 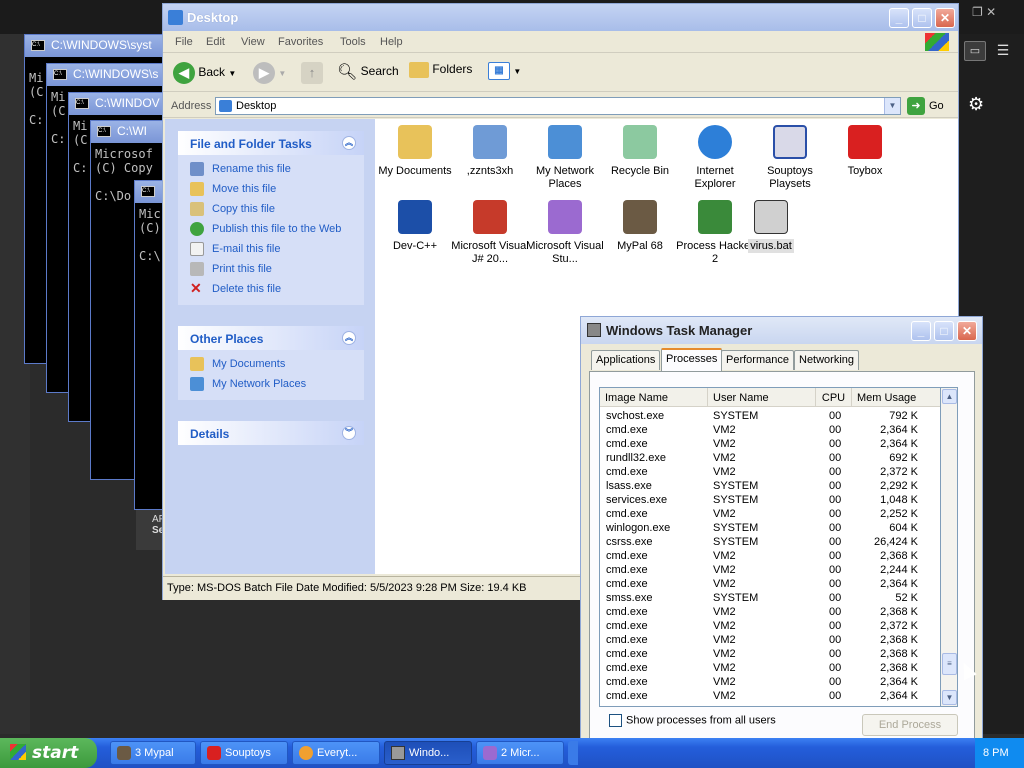 What do you see at coordinates (277, 386) in the screenshot?
I see `my-network-places-link: My Network Places` at bounding box center [277, 386].